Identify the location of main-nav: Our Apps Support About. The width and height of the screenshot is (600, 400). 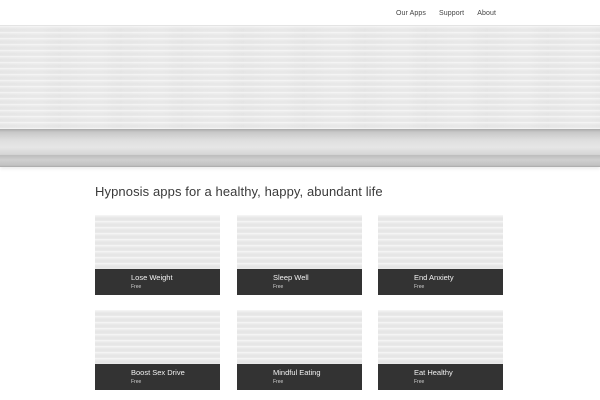
(446, 13).